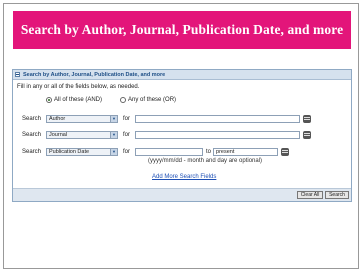 The width and height of the screenshot is (364, 274). I want to click on field-select-author: Author ▼, so click(82, 118).